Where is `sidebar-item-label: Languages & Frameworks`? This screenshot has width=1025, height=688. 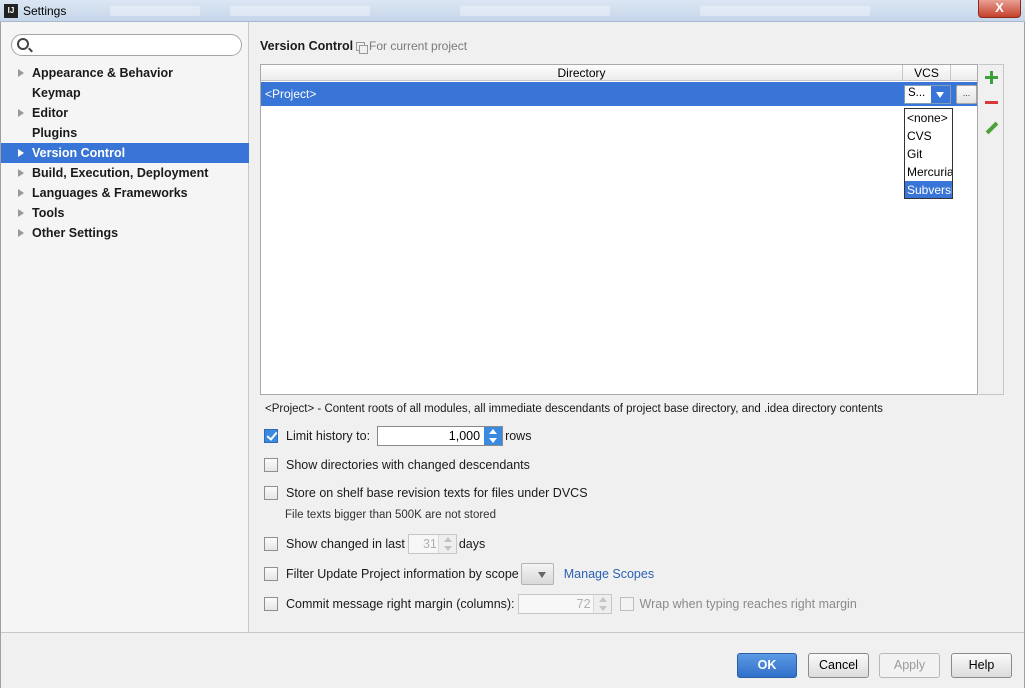 sidebar-item-label: Languages & Frameworks is located at coordinates (110, 193).